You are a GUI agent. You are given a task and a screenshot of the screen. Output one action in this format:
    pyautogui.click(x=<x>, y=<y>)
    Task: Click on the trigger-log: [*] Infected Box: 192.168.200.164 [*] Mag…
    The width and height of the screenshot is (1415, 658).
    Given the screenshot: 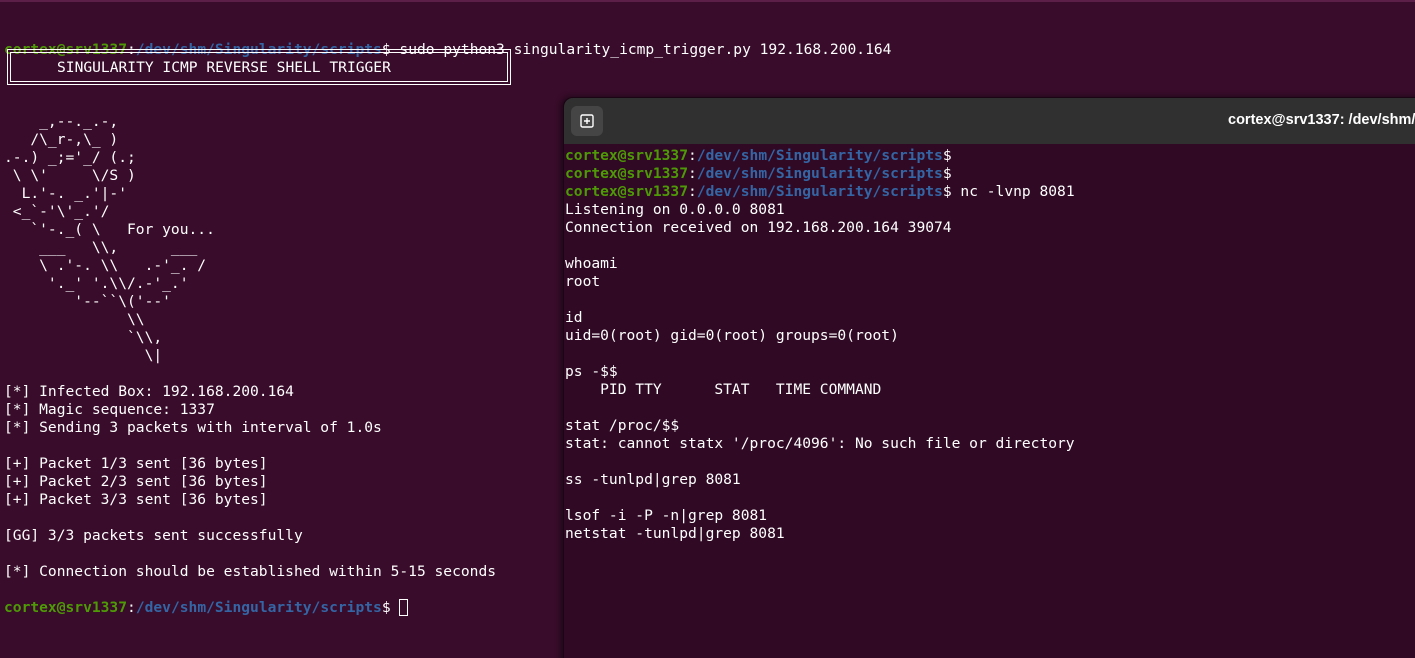 What is the action you would take?
    pyautogui.click(x=250, y=500)
    